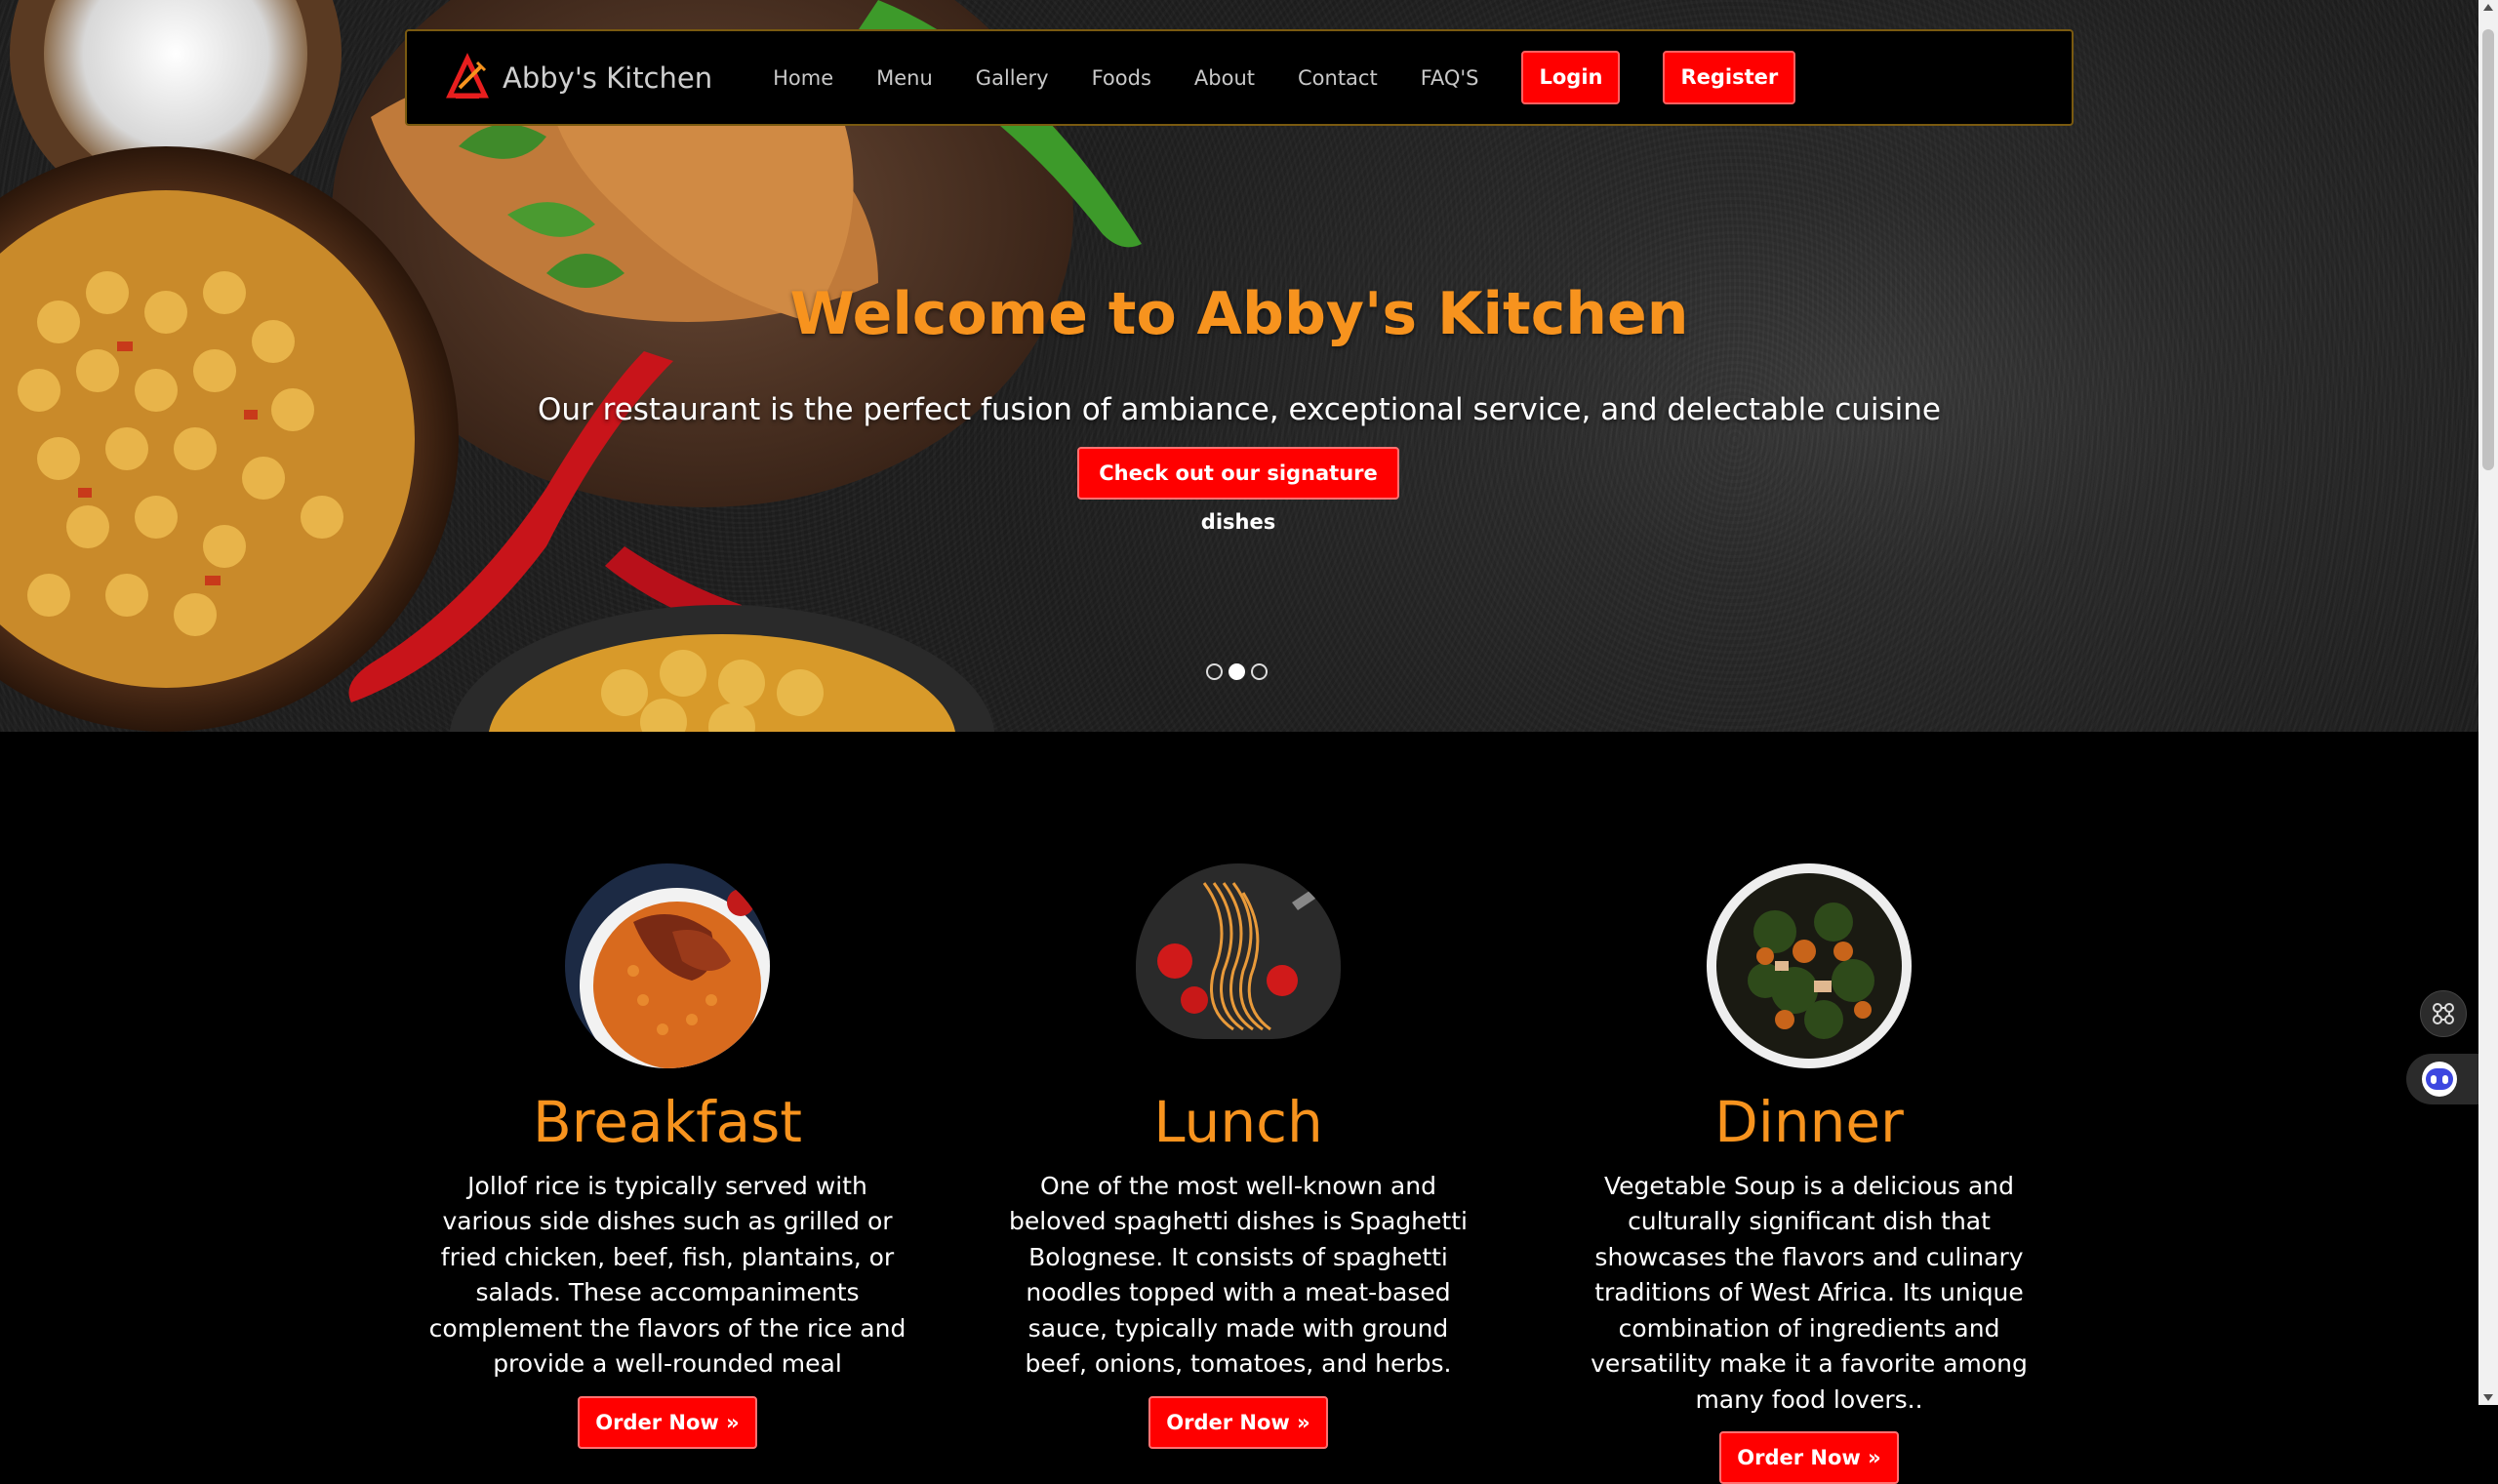 This screenshot has height=1484, width=2498. What do you see at coordinates (1809, 965) in the screenshot?
I see `dinner-image` at bounding box center [1809, 965].